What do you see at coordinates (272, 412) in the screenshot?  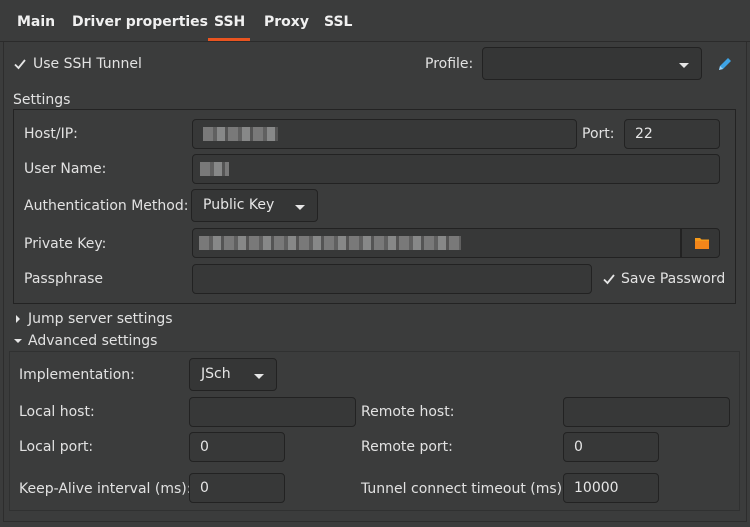 I see `local-host-input` at bounding box center [272, 412].